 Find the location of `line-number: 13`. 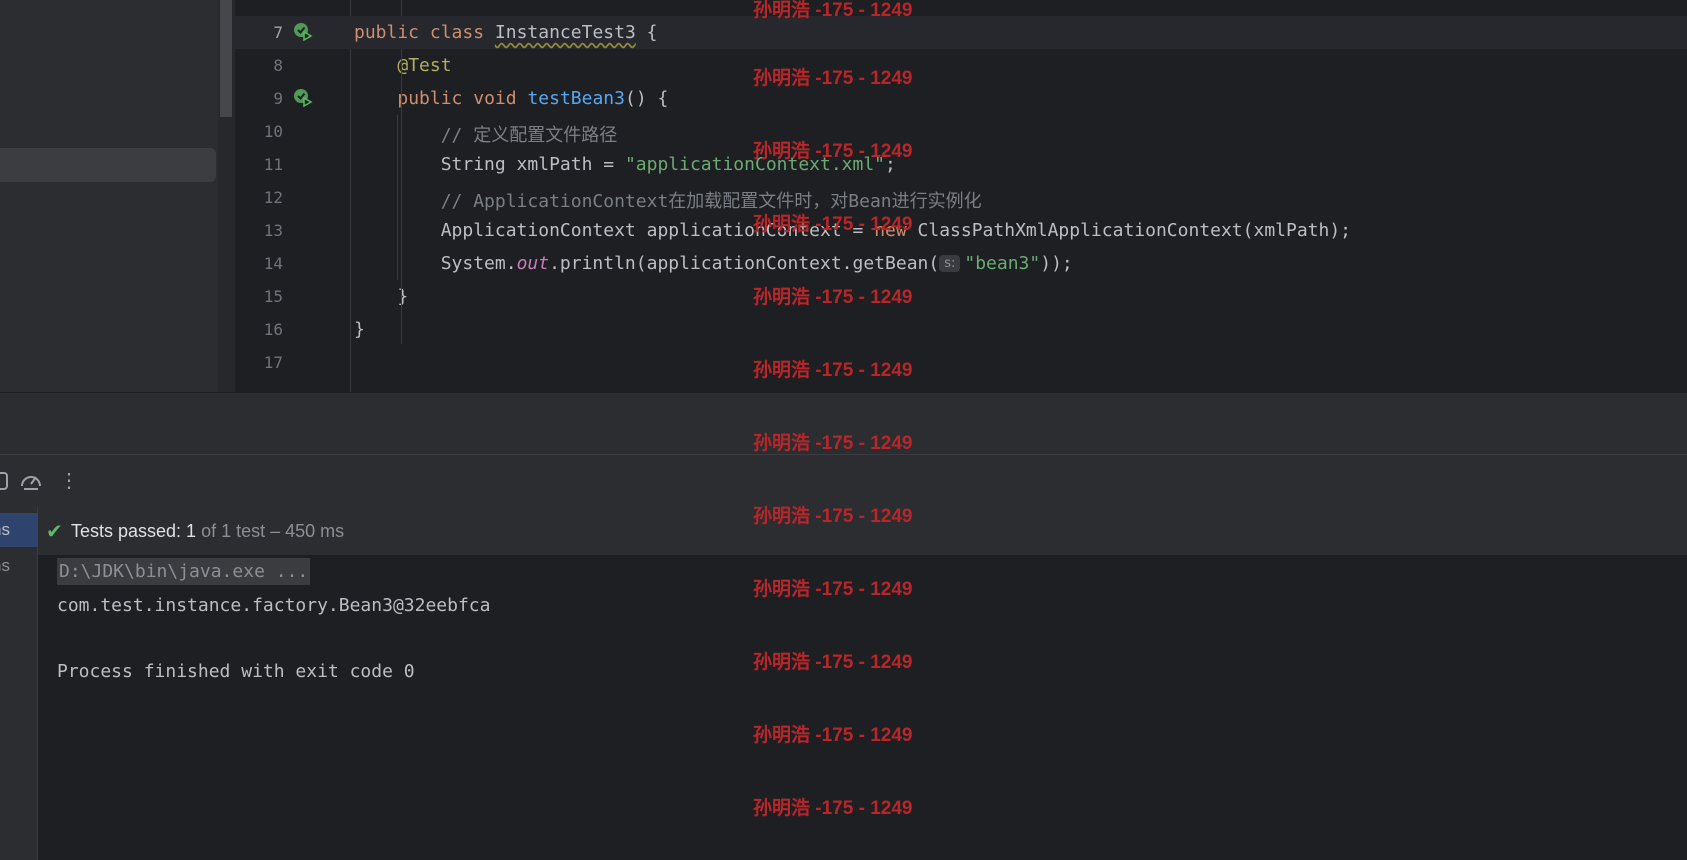

line-number: 13 is located at coordinates (273, 230).